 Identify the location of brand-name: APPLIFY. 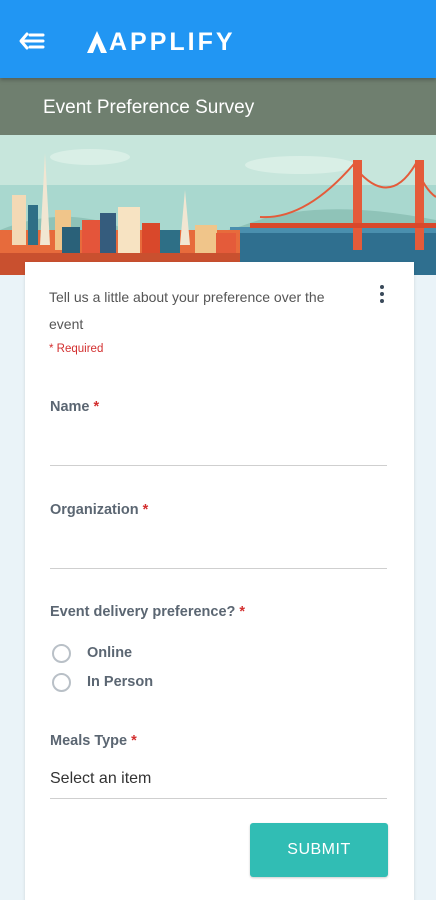
(172, 42).